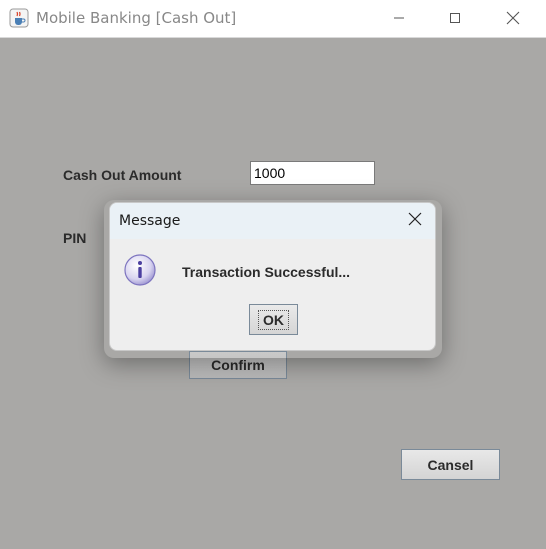 This screenshot has height=549, width=546. I want to click on window-titlebar: Mobile Banking [Cash Out], so click(273, 19).